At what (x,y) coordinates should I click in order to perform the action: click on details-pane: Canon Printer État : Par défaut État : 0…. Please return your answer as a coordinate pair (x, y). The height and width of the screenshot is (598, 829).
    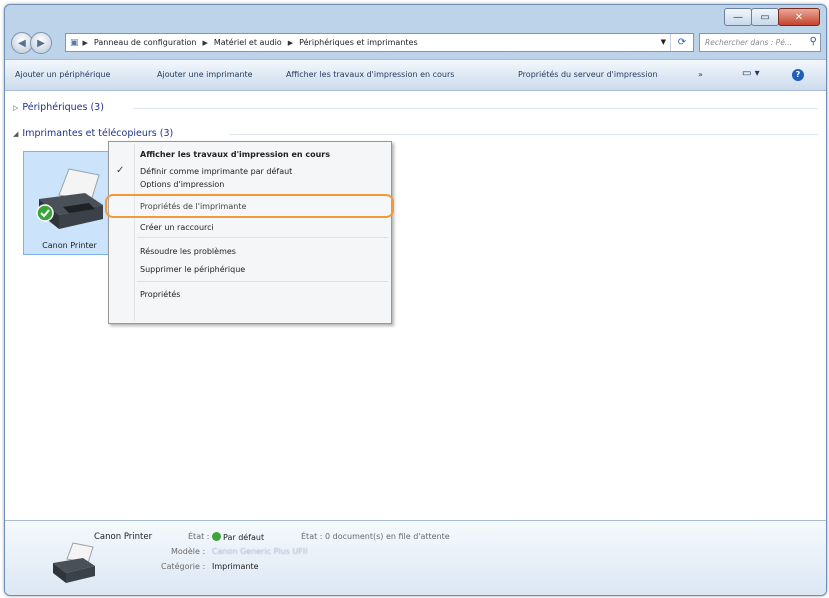
    Looking at the image, I should click on (415, 557).